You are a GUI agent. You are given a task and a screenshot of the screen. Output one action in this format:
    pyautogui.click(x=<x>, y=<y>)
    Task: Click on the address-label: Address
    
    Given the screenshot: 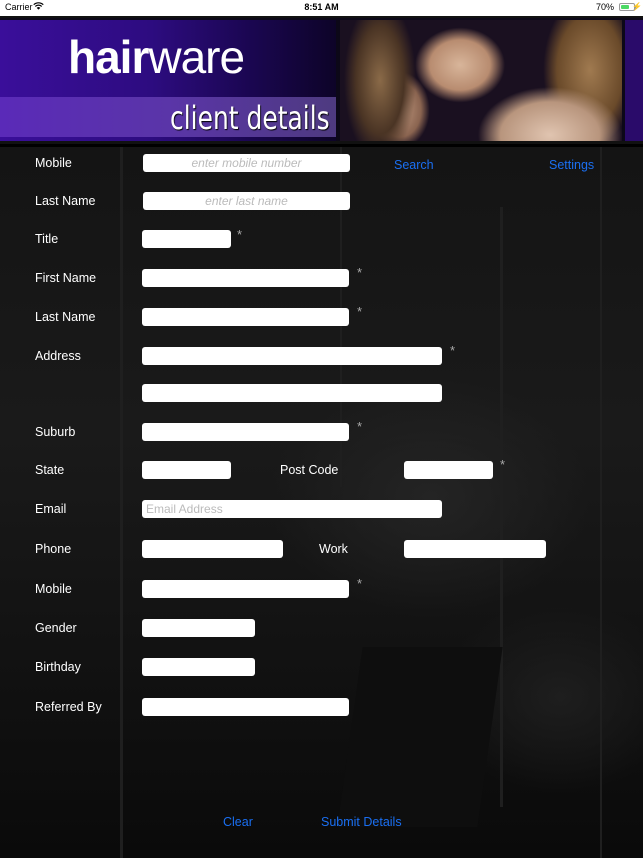 What is the action you would take?
    pyautogui.click(x=58, y=356)
    